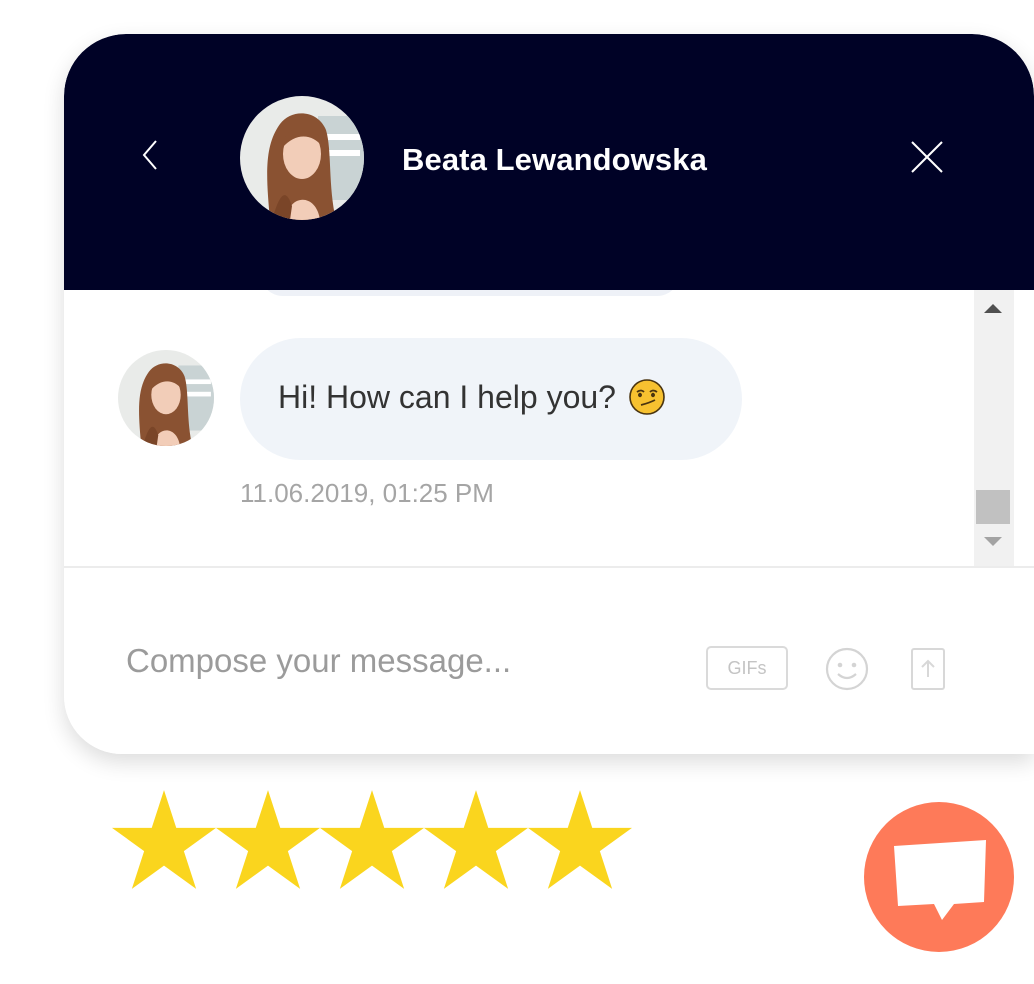  I want to click on emoji-button, so click(847, 669).